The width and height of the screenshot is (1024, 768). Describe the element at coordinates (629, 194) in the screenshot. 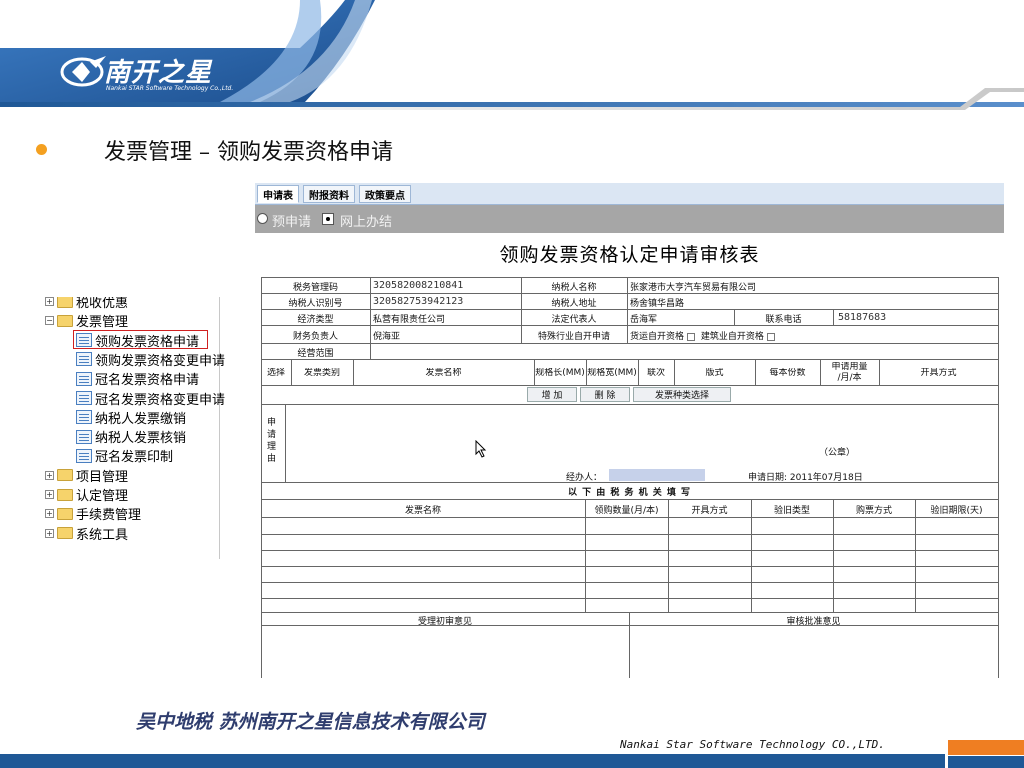

I see `form-tabs: 申请表 附报资料 政策要点` at that location.